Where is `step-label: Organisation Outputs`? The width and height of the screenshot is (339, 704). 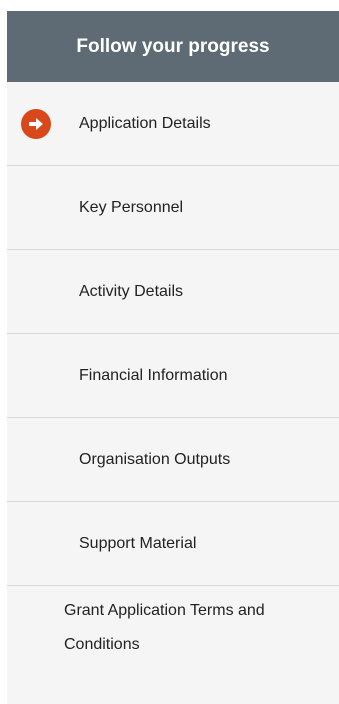 step-label: Organisation Outputs is located at coordinates (155, 459).